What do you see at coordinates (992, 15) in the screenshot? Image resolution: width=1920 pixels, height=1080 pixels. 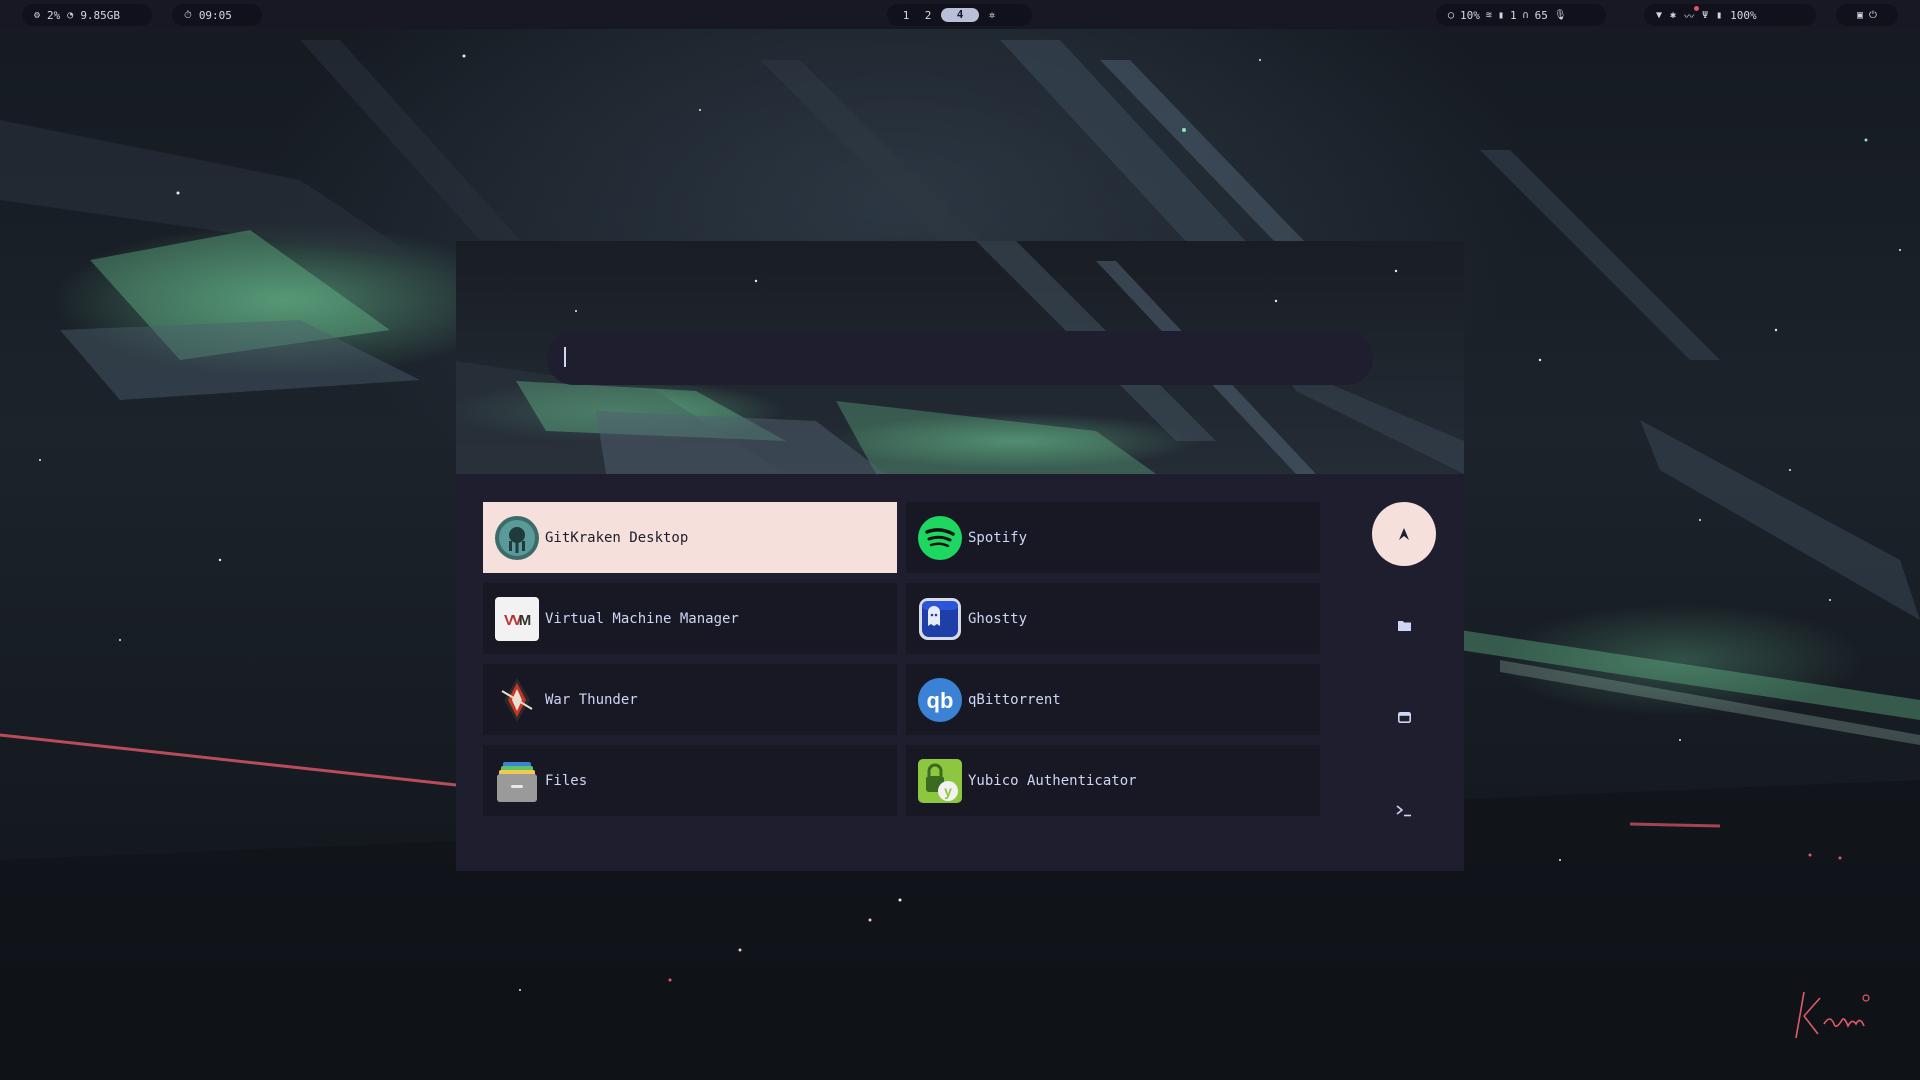 I see `settings-gear-icon: ✲` at bounding box center [992, 15].